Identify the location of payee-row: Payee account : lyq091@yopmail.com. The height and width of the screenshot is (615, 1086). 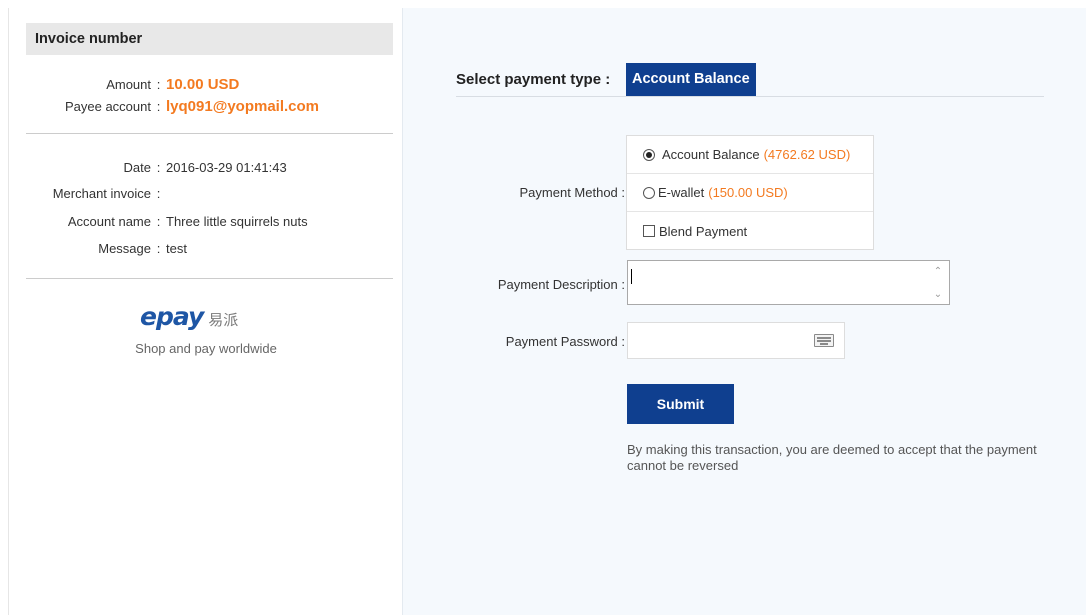
(164, 106).